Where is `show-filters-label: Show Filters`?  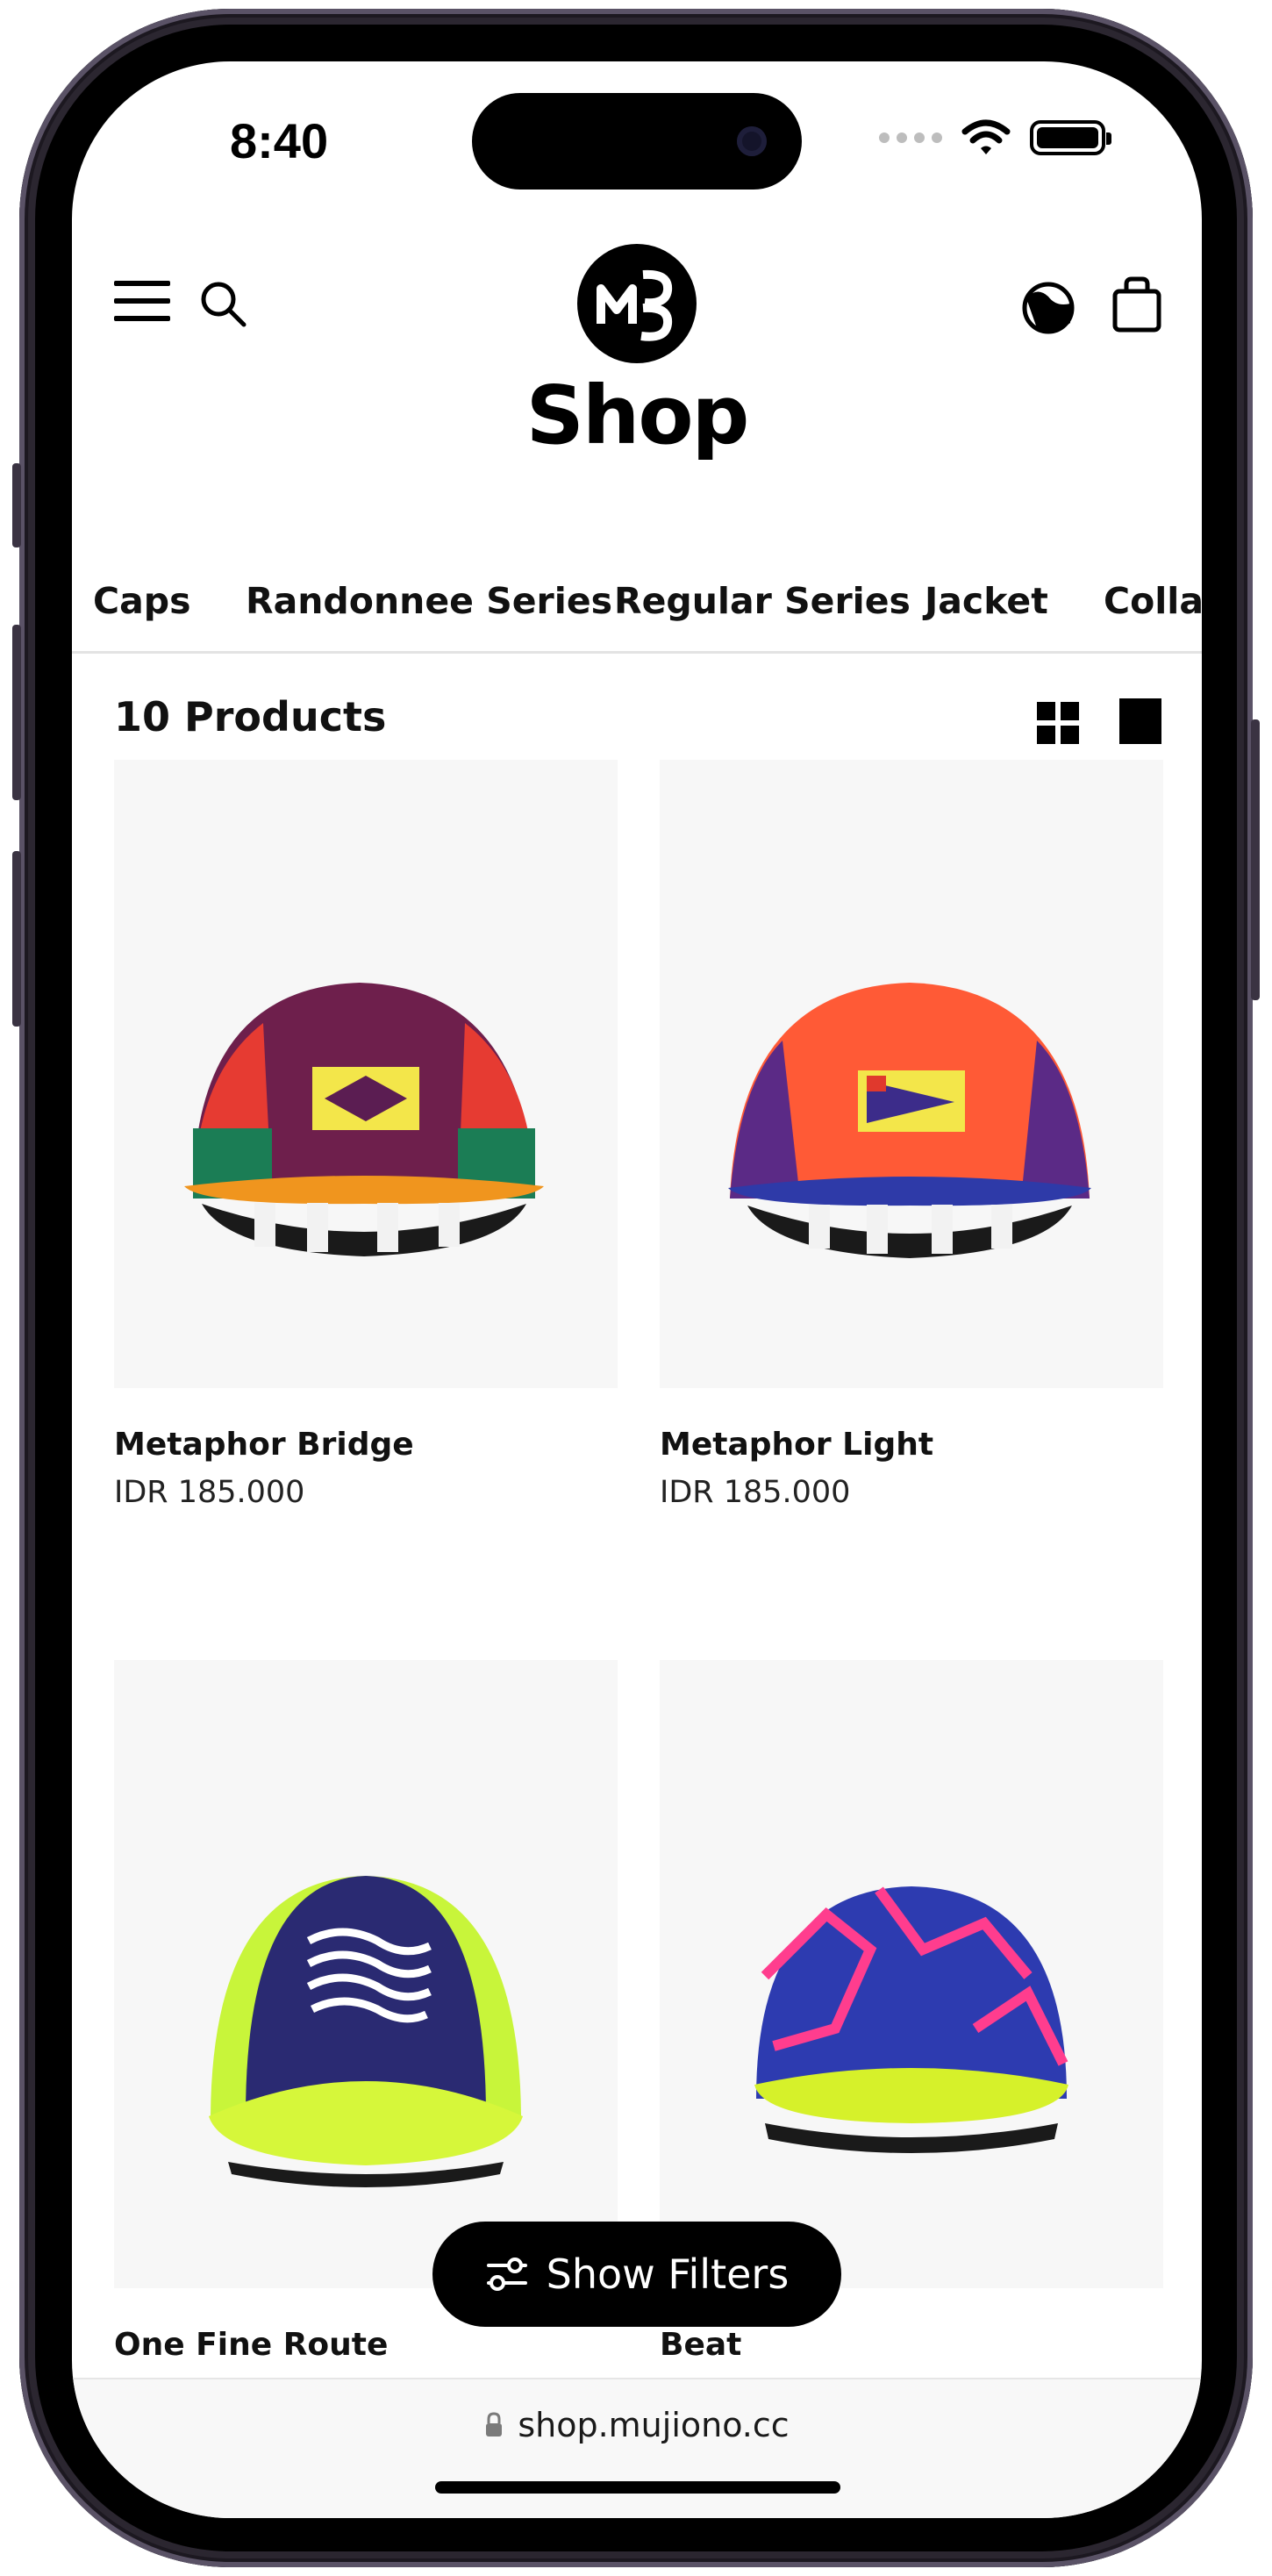
show-filters-label: Show Filters is located at coordinates (668, 2274).